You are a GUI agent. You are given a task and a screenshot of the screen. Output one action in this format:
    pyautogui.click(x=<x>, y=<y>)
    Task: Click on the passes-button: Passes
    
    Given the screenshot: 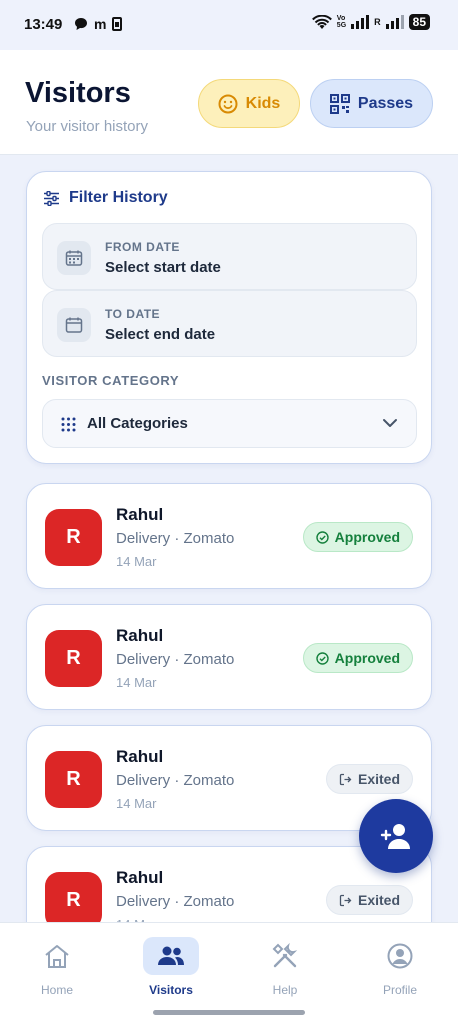 What is the action you would take?
    pyautogui.click(x=371, y=103)
    